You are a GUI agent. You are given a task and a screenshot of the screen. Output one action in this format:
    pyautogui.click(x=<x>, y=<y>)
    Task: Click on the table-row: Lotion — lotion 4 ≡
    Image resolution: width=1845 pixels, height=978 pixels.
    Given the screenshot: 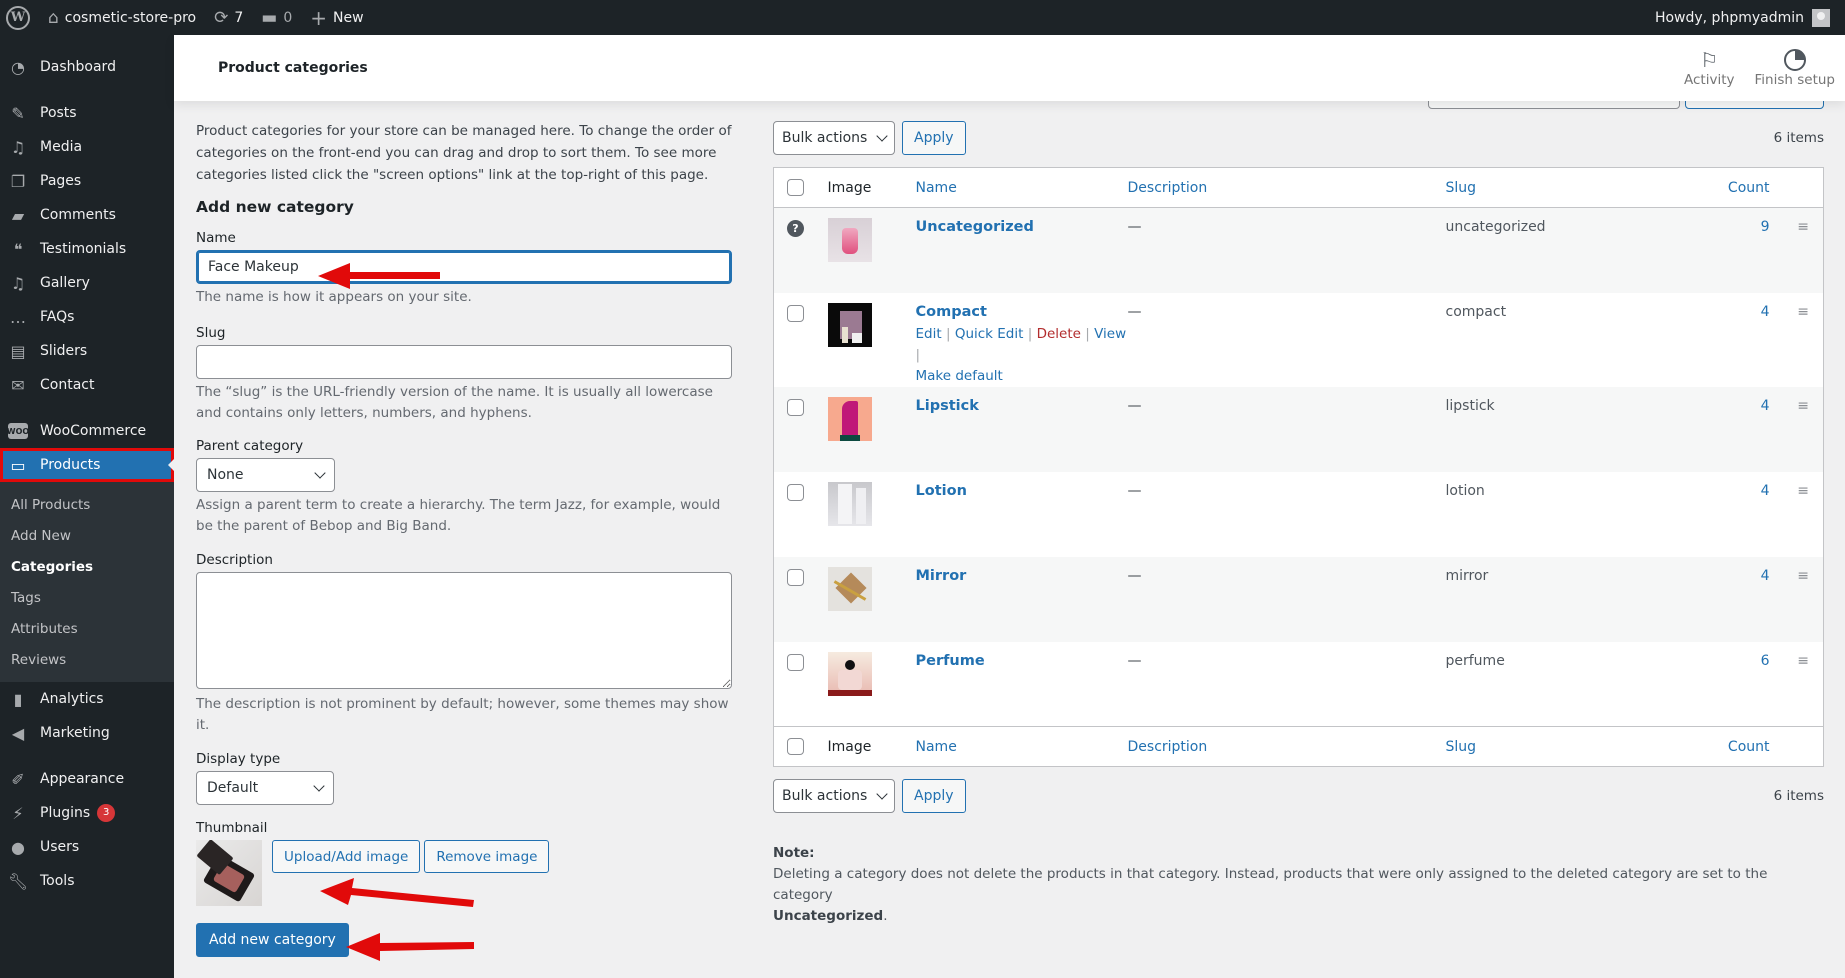 What is the action you would take?
    pyautogui.click(x=1299, y=514)
    